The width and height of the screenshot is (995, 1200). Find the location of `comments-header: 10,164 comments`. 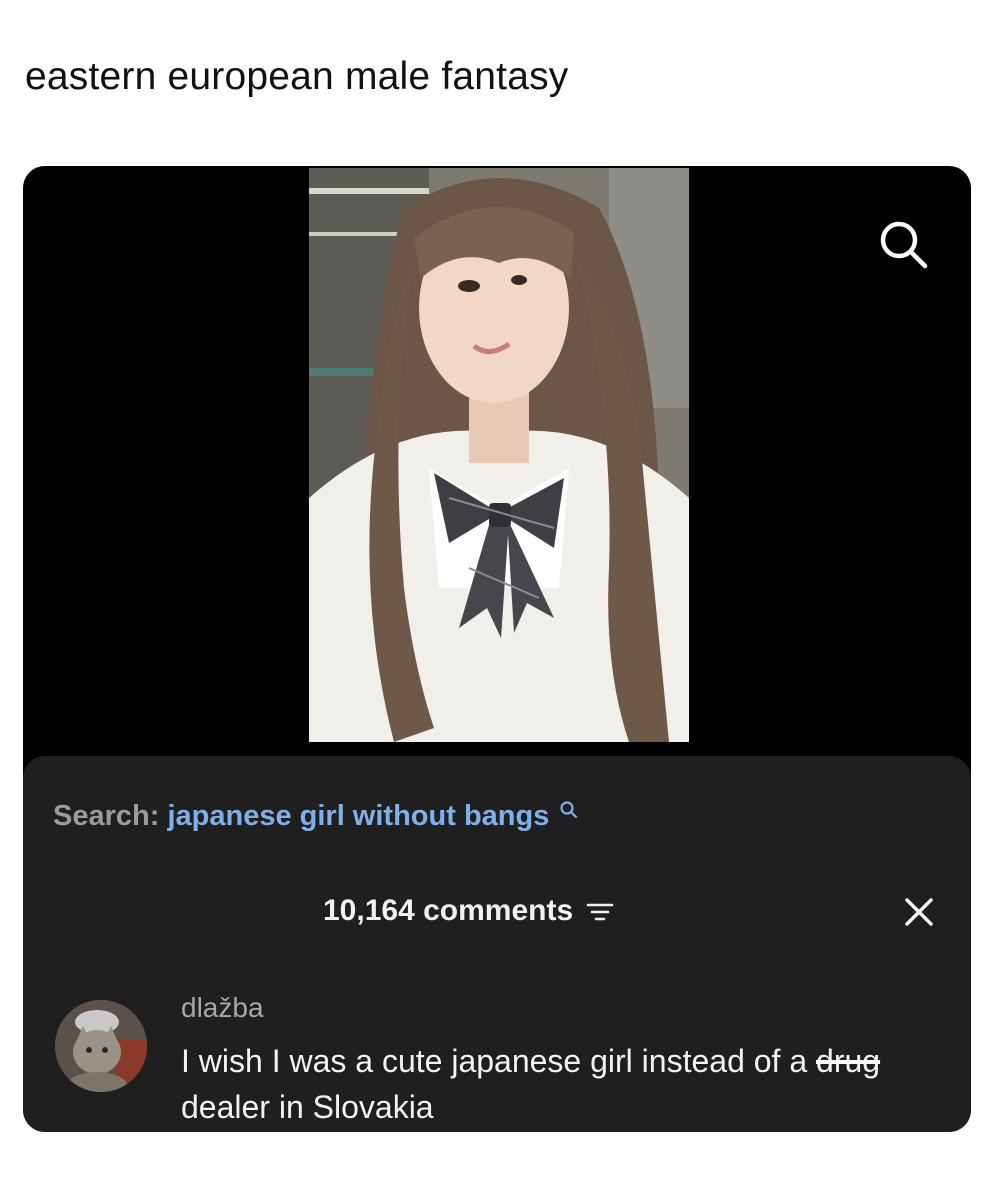

comments-header: 10,164 comments is located at coordinates (469, 911).